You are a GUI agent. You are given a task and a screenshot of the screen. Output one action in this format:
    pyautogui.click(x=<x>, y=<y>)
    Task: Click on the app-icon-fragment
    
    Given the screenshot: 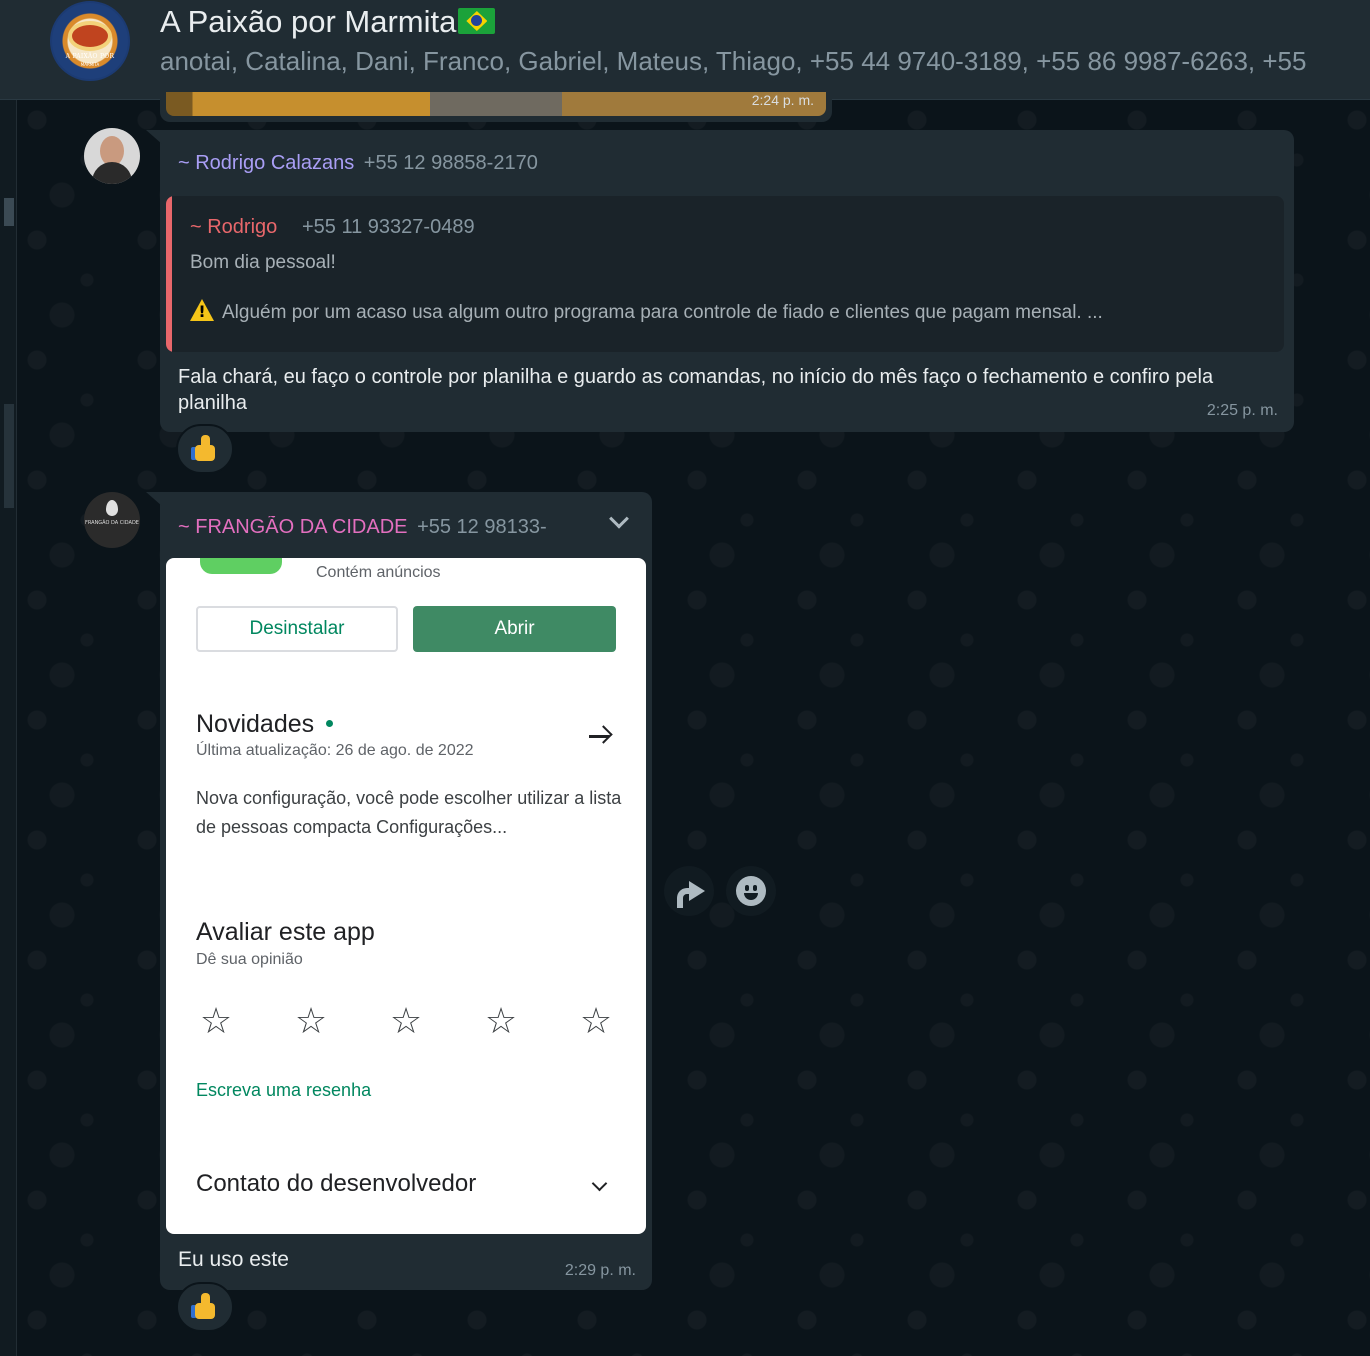 What is the action you would take?
    pyautogui.click(x=241, y=566)
    